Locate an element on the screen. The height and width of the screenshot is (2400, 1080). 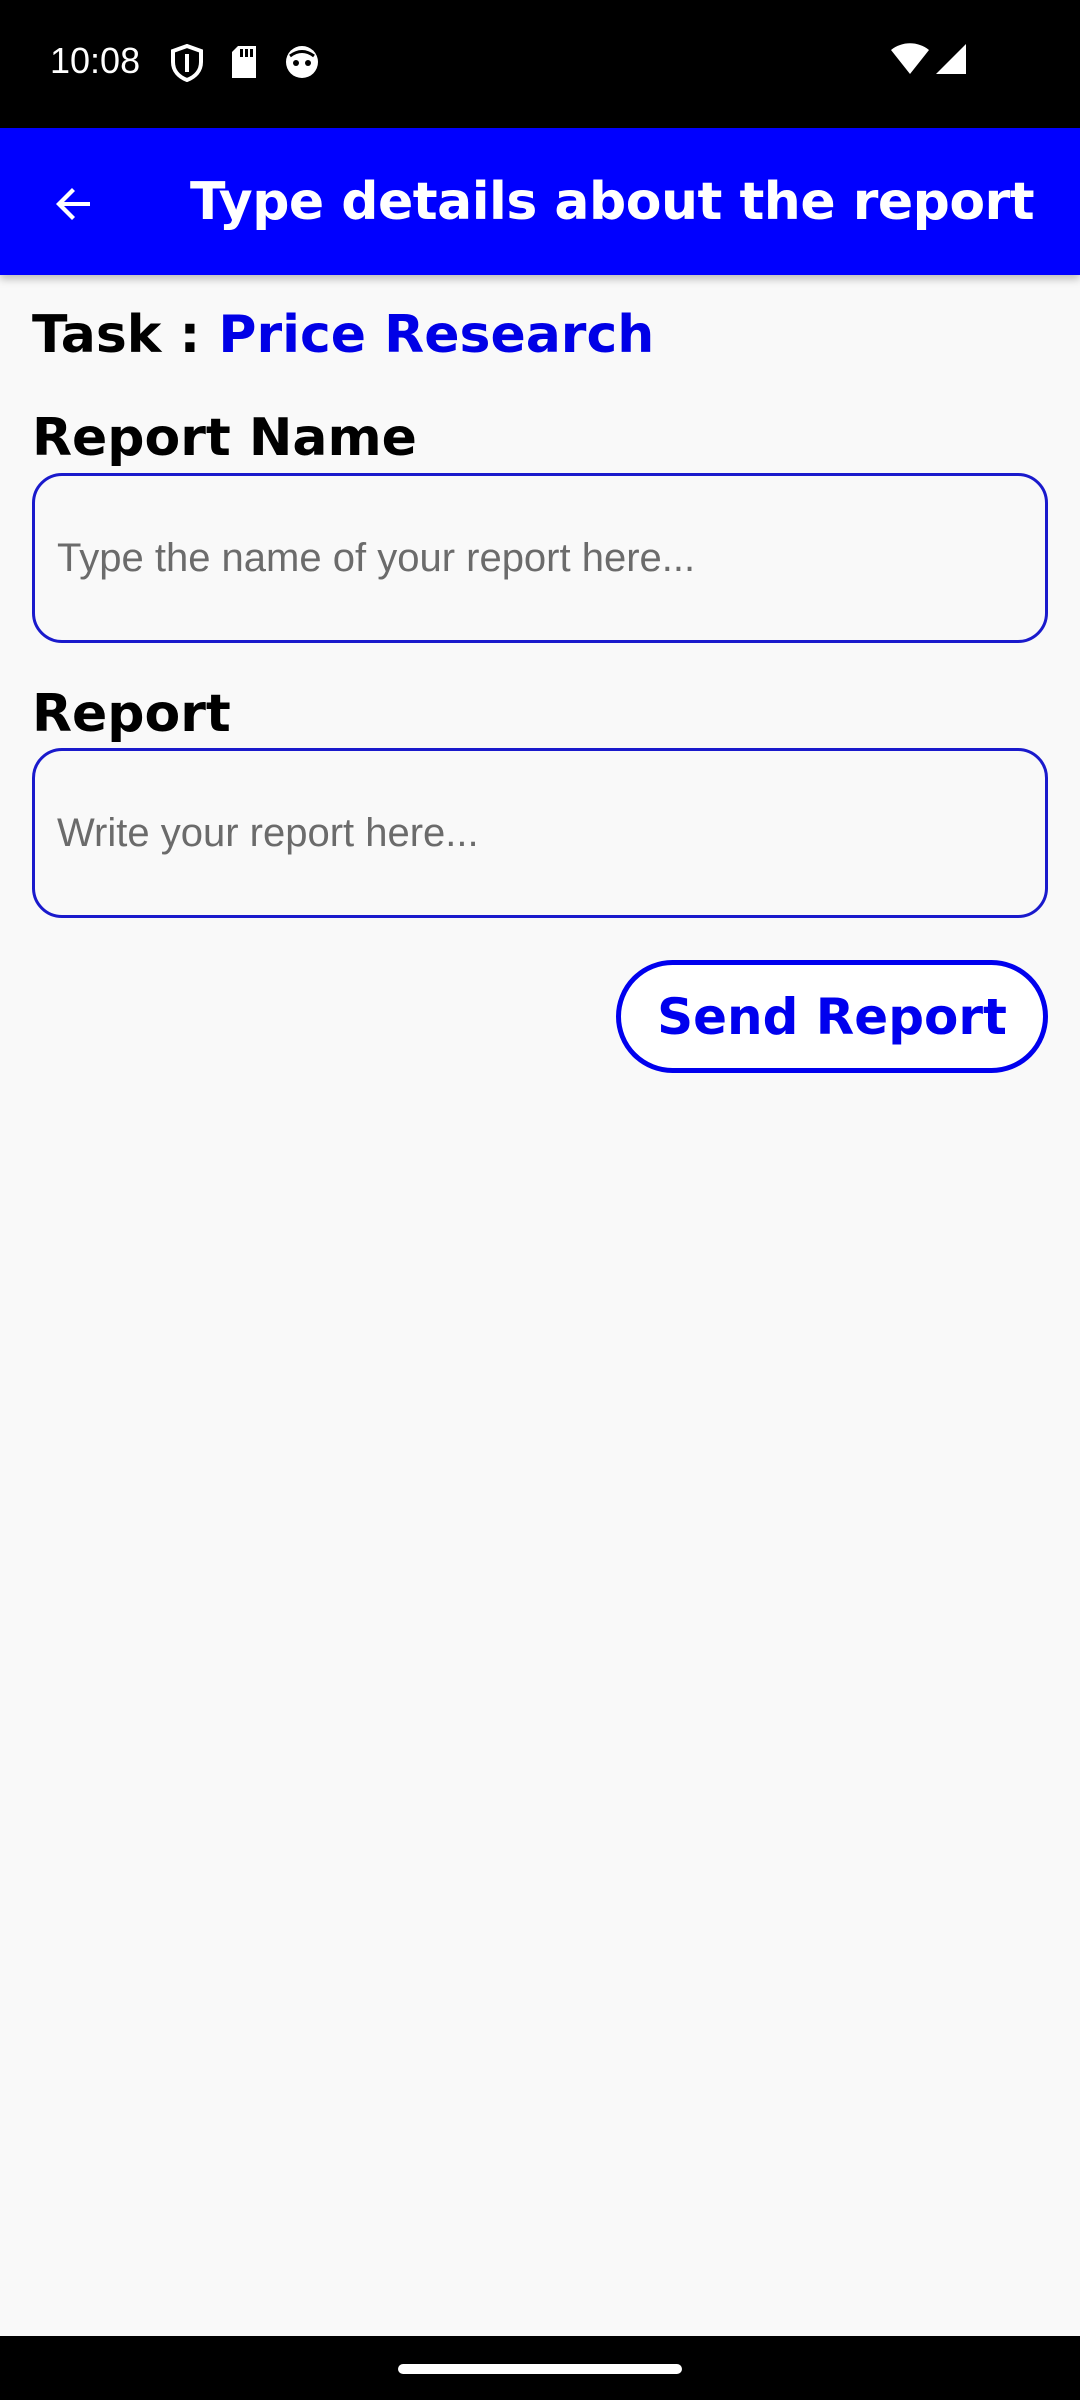
shield-icon is located at coordinates (187, 65).